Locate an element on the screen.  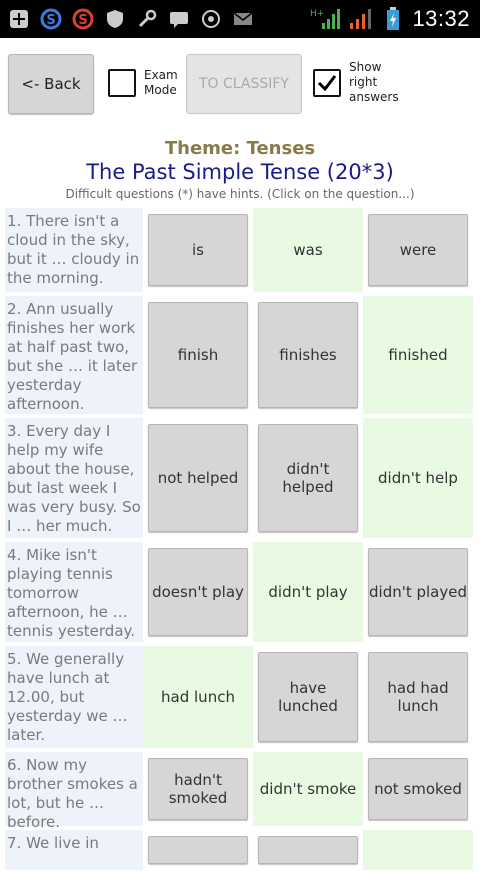
page-title: The Past Simple Tense (20*3) is located at coordinates (240, 172).